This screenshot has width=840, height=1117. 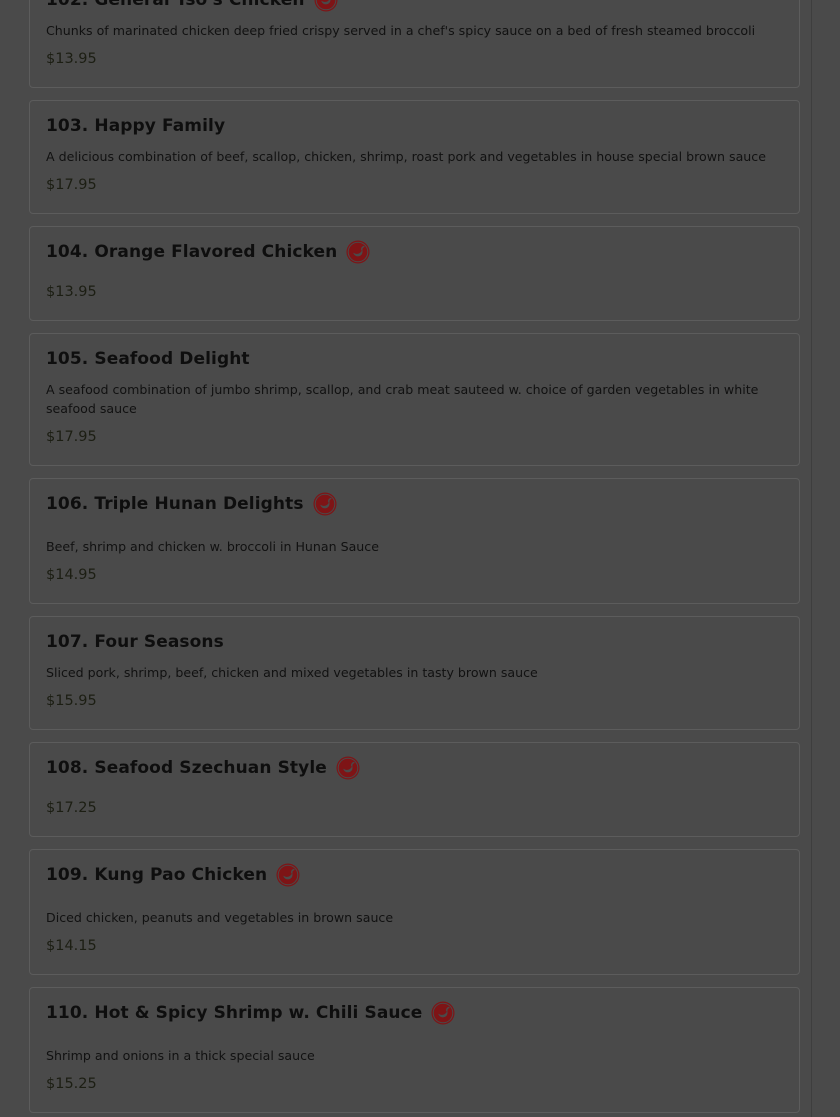 What do you see at coordinates (192, 252) in the screenshot?
I see `menu-item-title: 104. Orange Flavored Chicken` at bounding box center [192, 252].